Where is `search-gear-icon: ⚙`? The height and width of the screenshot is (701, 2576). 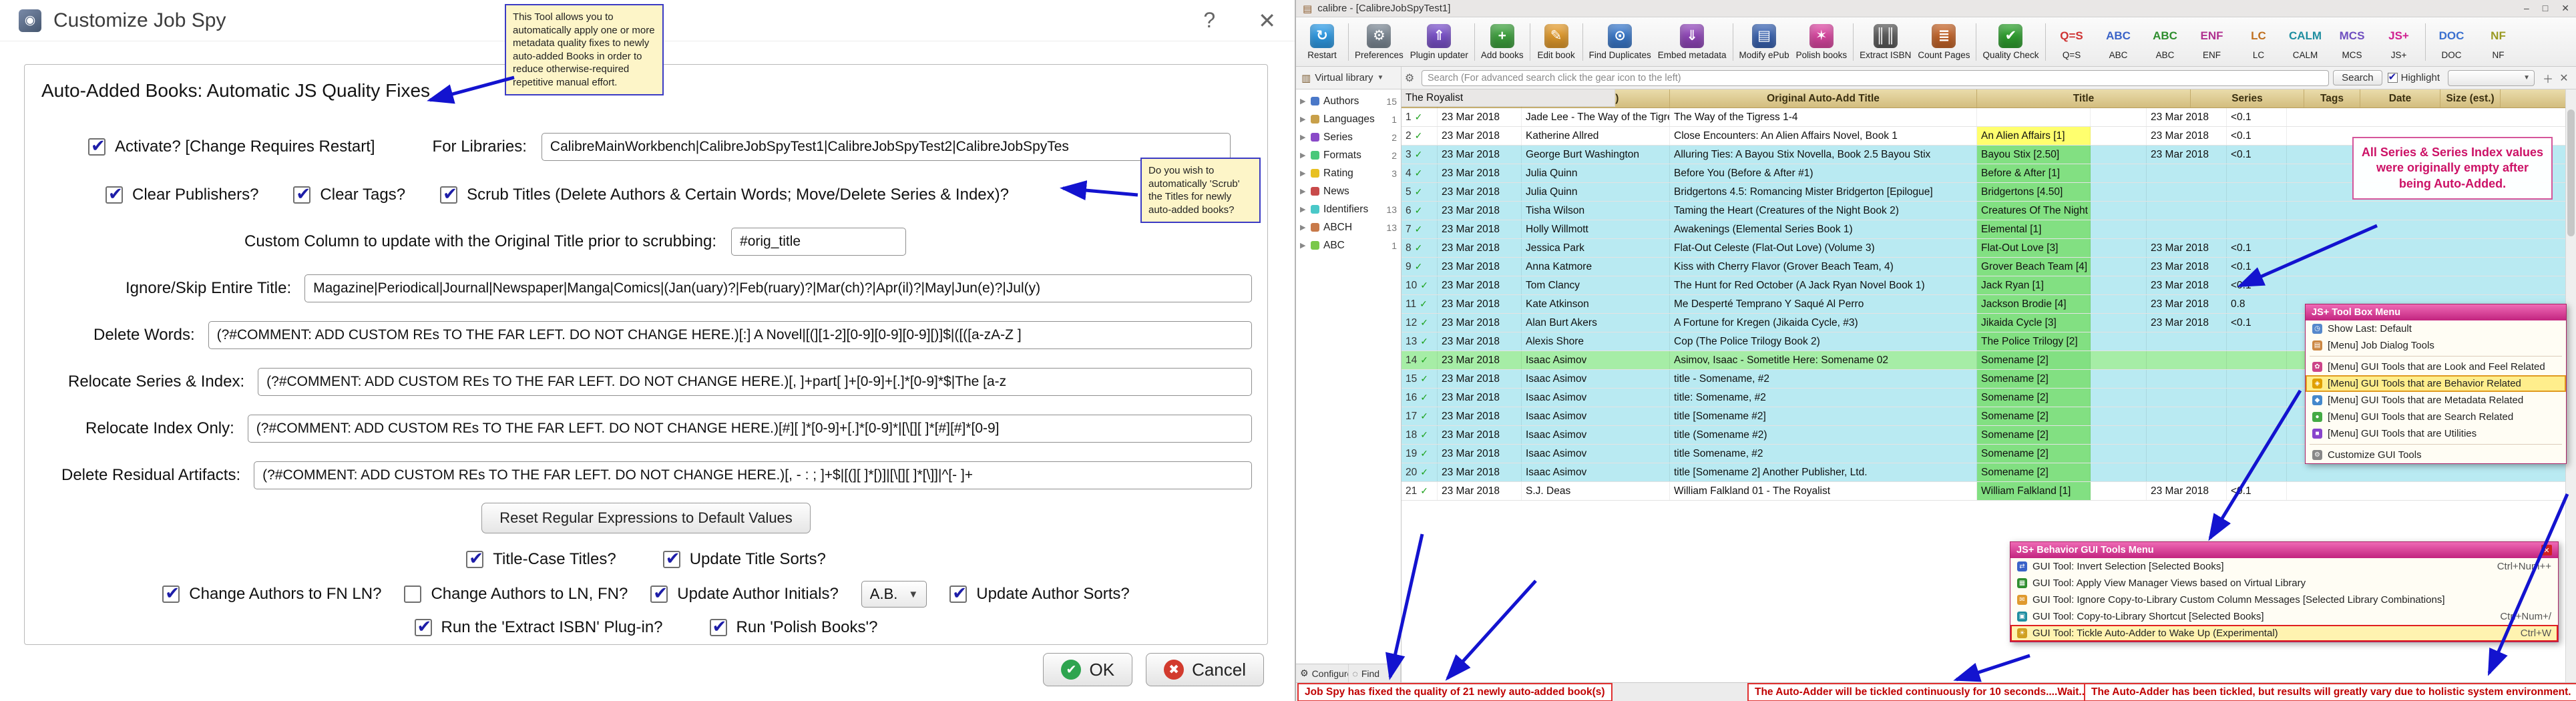
search-gear-icon: ⚙ is located at coordinates (1410, 78).